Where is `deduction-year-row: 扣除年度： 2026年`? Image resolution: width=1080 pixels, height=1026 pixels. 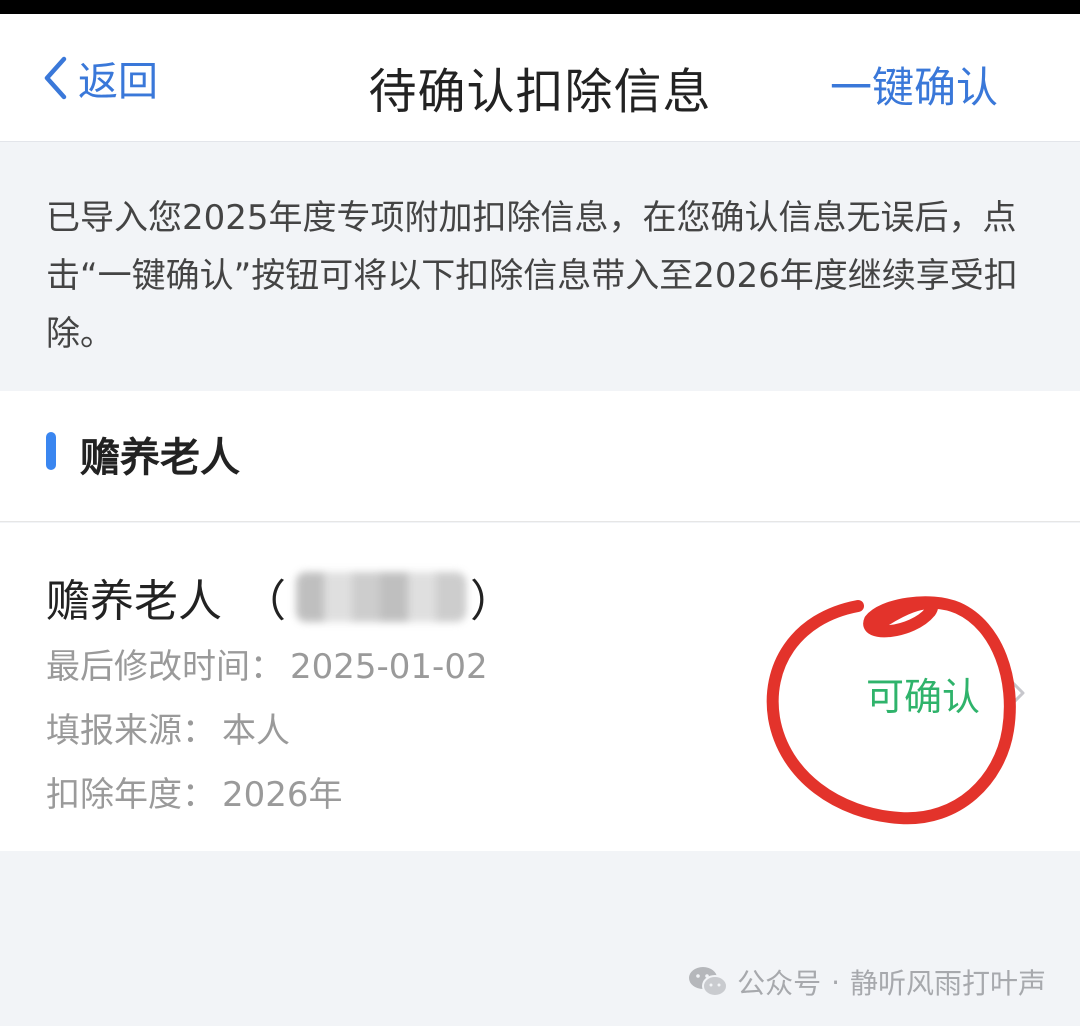
deduction-year-row: 扣除年度： 2026年 is located at coordinates (194, 791).